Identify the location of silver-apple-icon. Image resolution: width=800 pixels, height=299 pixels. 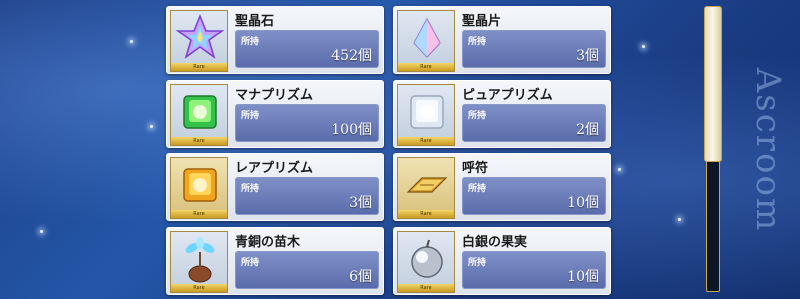
(427, 258).